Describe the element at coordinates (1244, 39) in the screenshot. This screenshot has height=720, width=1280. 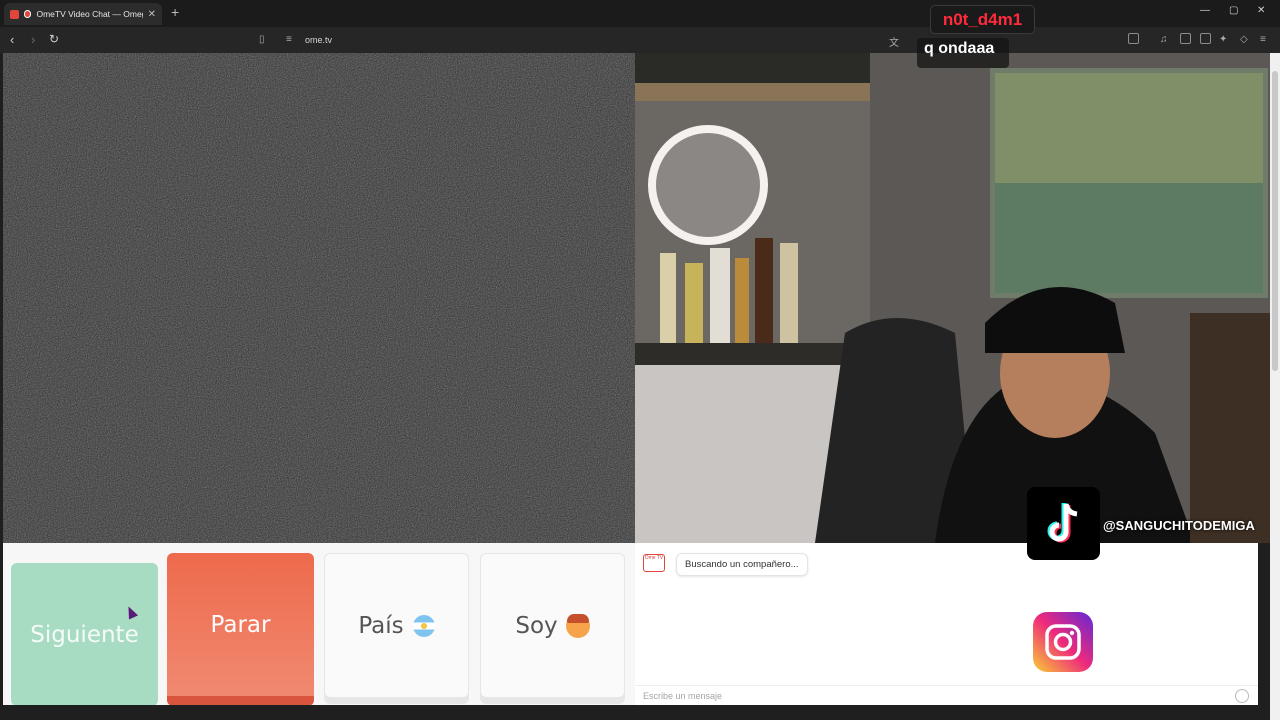
I see `shield-icon: ◇` at that location.